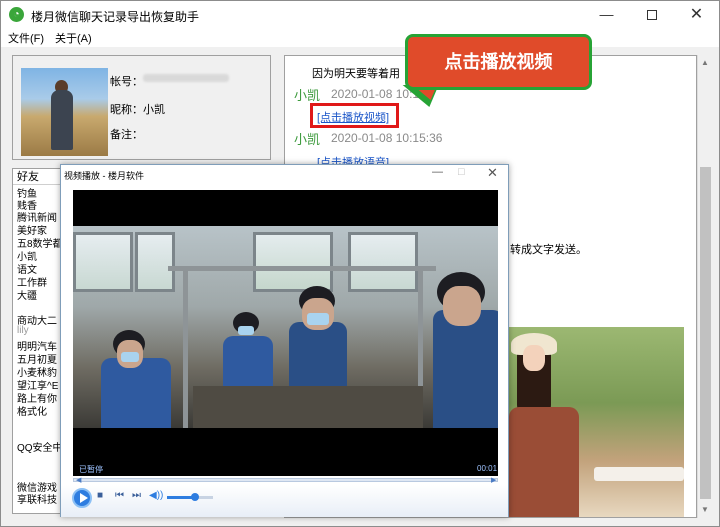 This screenshot has height=527, width=720. What do you see at coordinates (39, 446) in the screenshot?
I see `list-item: QQ安全中` at bounding box center [39, 446].